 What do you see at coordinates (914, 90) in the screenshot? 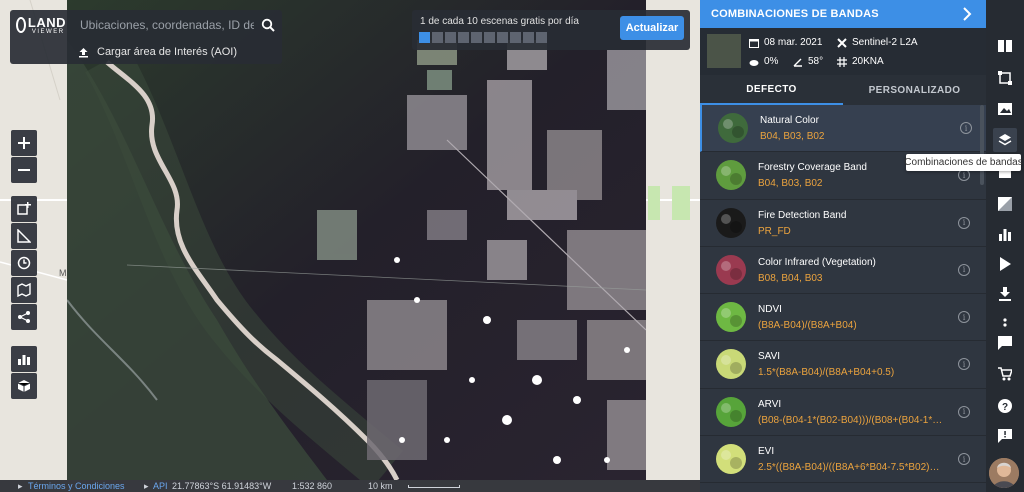
I see `tab-custom: PERSONALIZADO` at bounding box center [914, 90].